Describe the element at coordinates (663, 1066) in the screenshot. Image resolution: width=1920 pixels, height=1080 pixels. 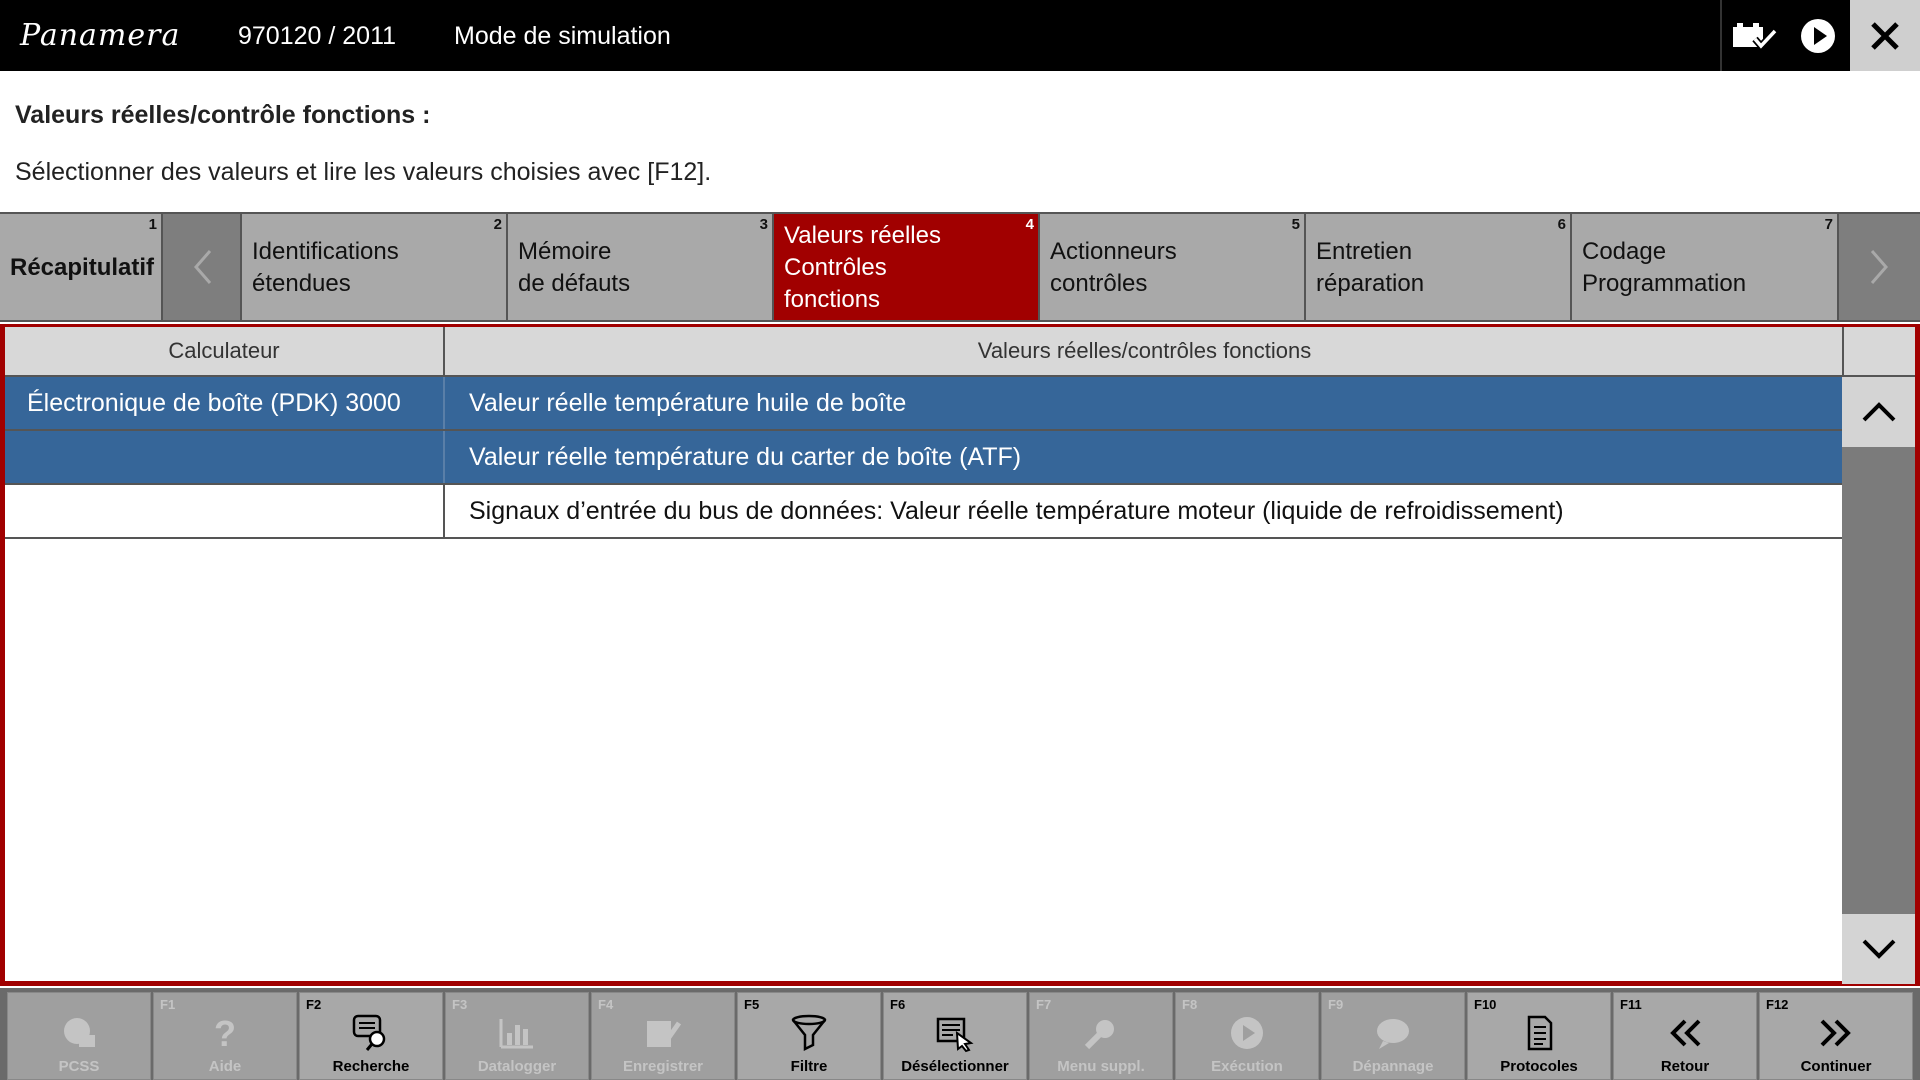
I see `fkey-label: Enregistrer` at that location.